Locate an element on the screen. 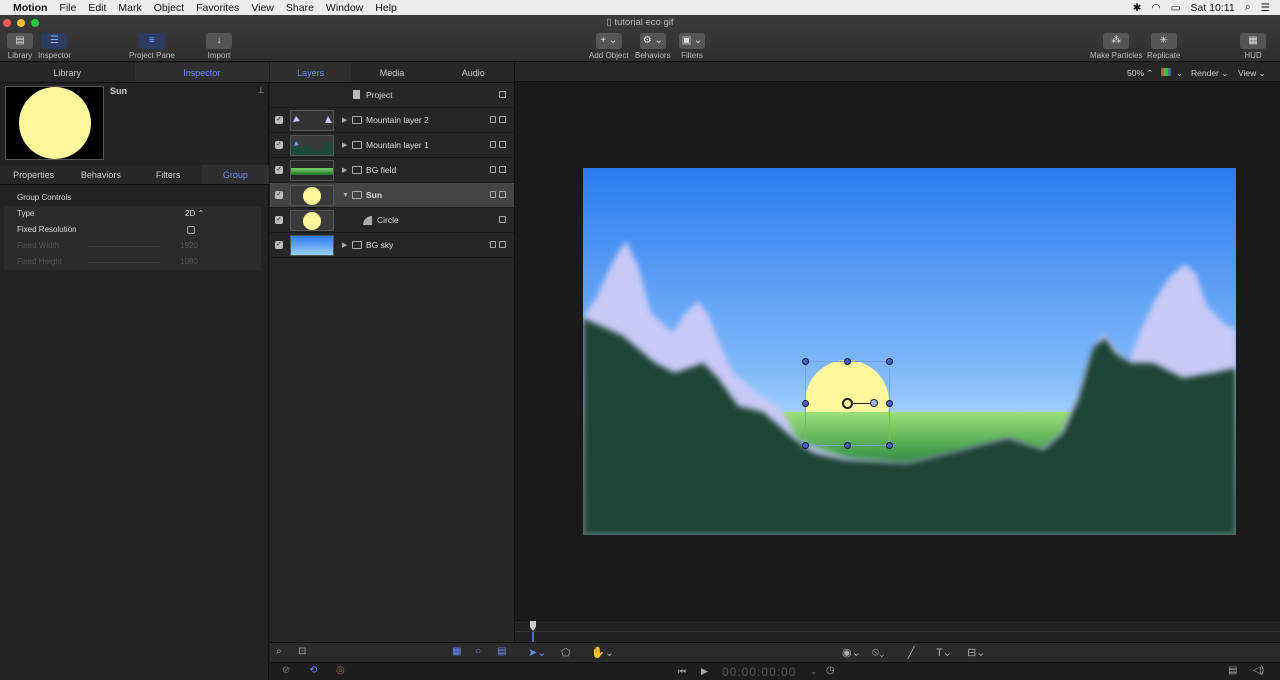 The width and height of the screenshot is (1280, 680). record-icon: ◎ is located at coordinates (340, 670).